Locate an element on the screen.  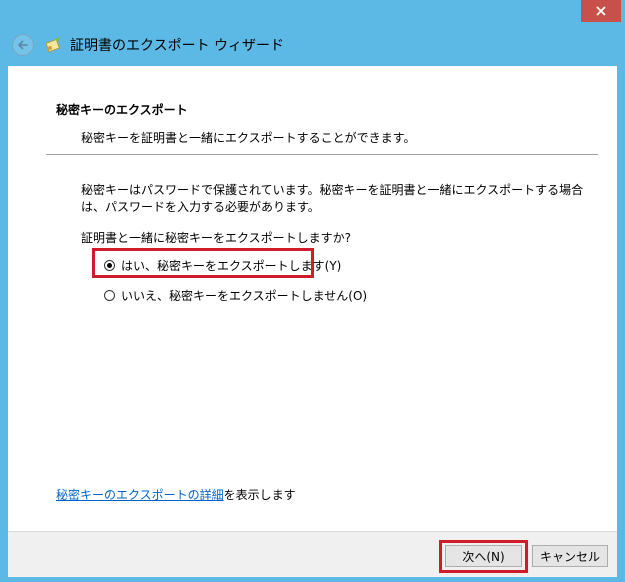
header-divider is located at coordinates (322, 154).